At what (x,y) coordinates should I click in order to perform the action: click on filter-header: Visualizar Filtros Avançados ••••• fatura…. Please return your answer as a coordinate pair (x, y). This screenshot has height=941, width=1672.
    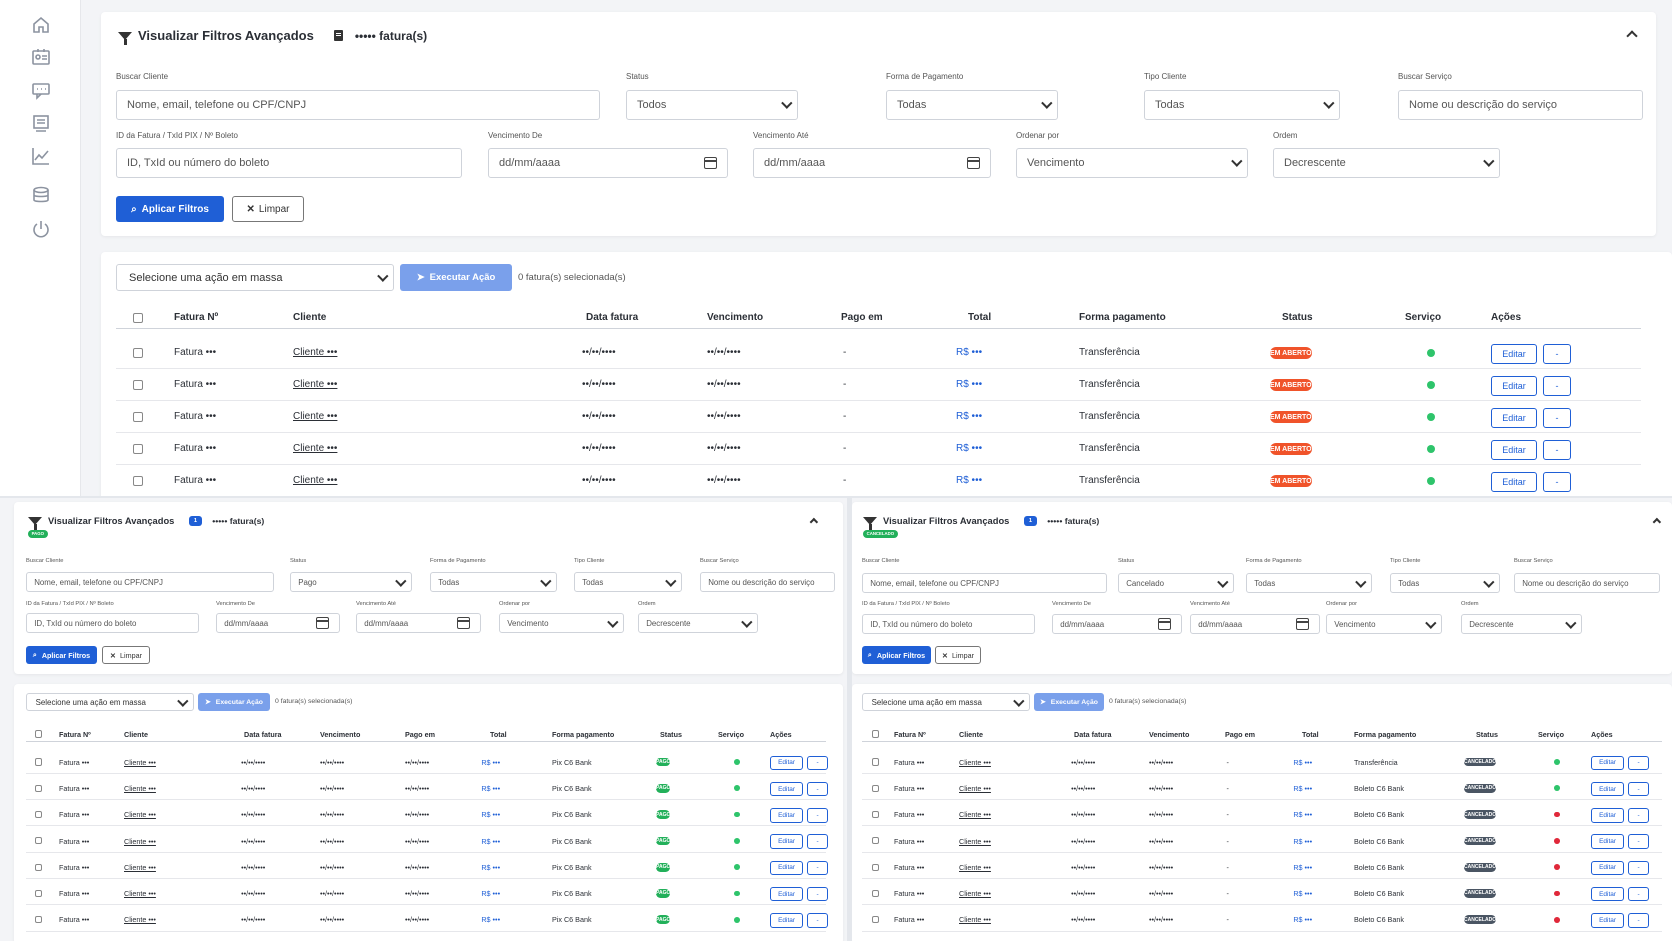
    Looking at the image, I should click on (272, 36).